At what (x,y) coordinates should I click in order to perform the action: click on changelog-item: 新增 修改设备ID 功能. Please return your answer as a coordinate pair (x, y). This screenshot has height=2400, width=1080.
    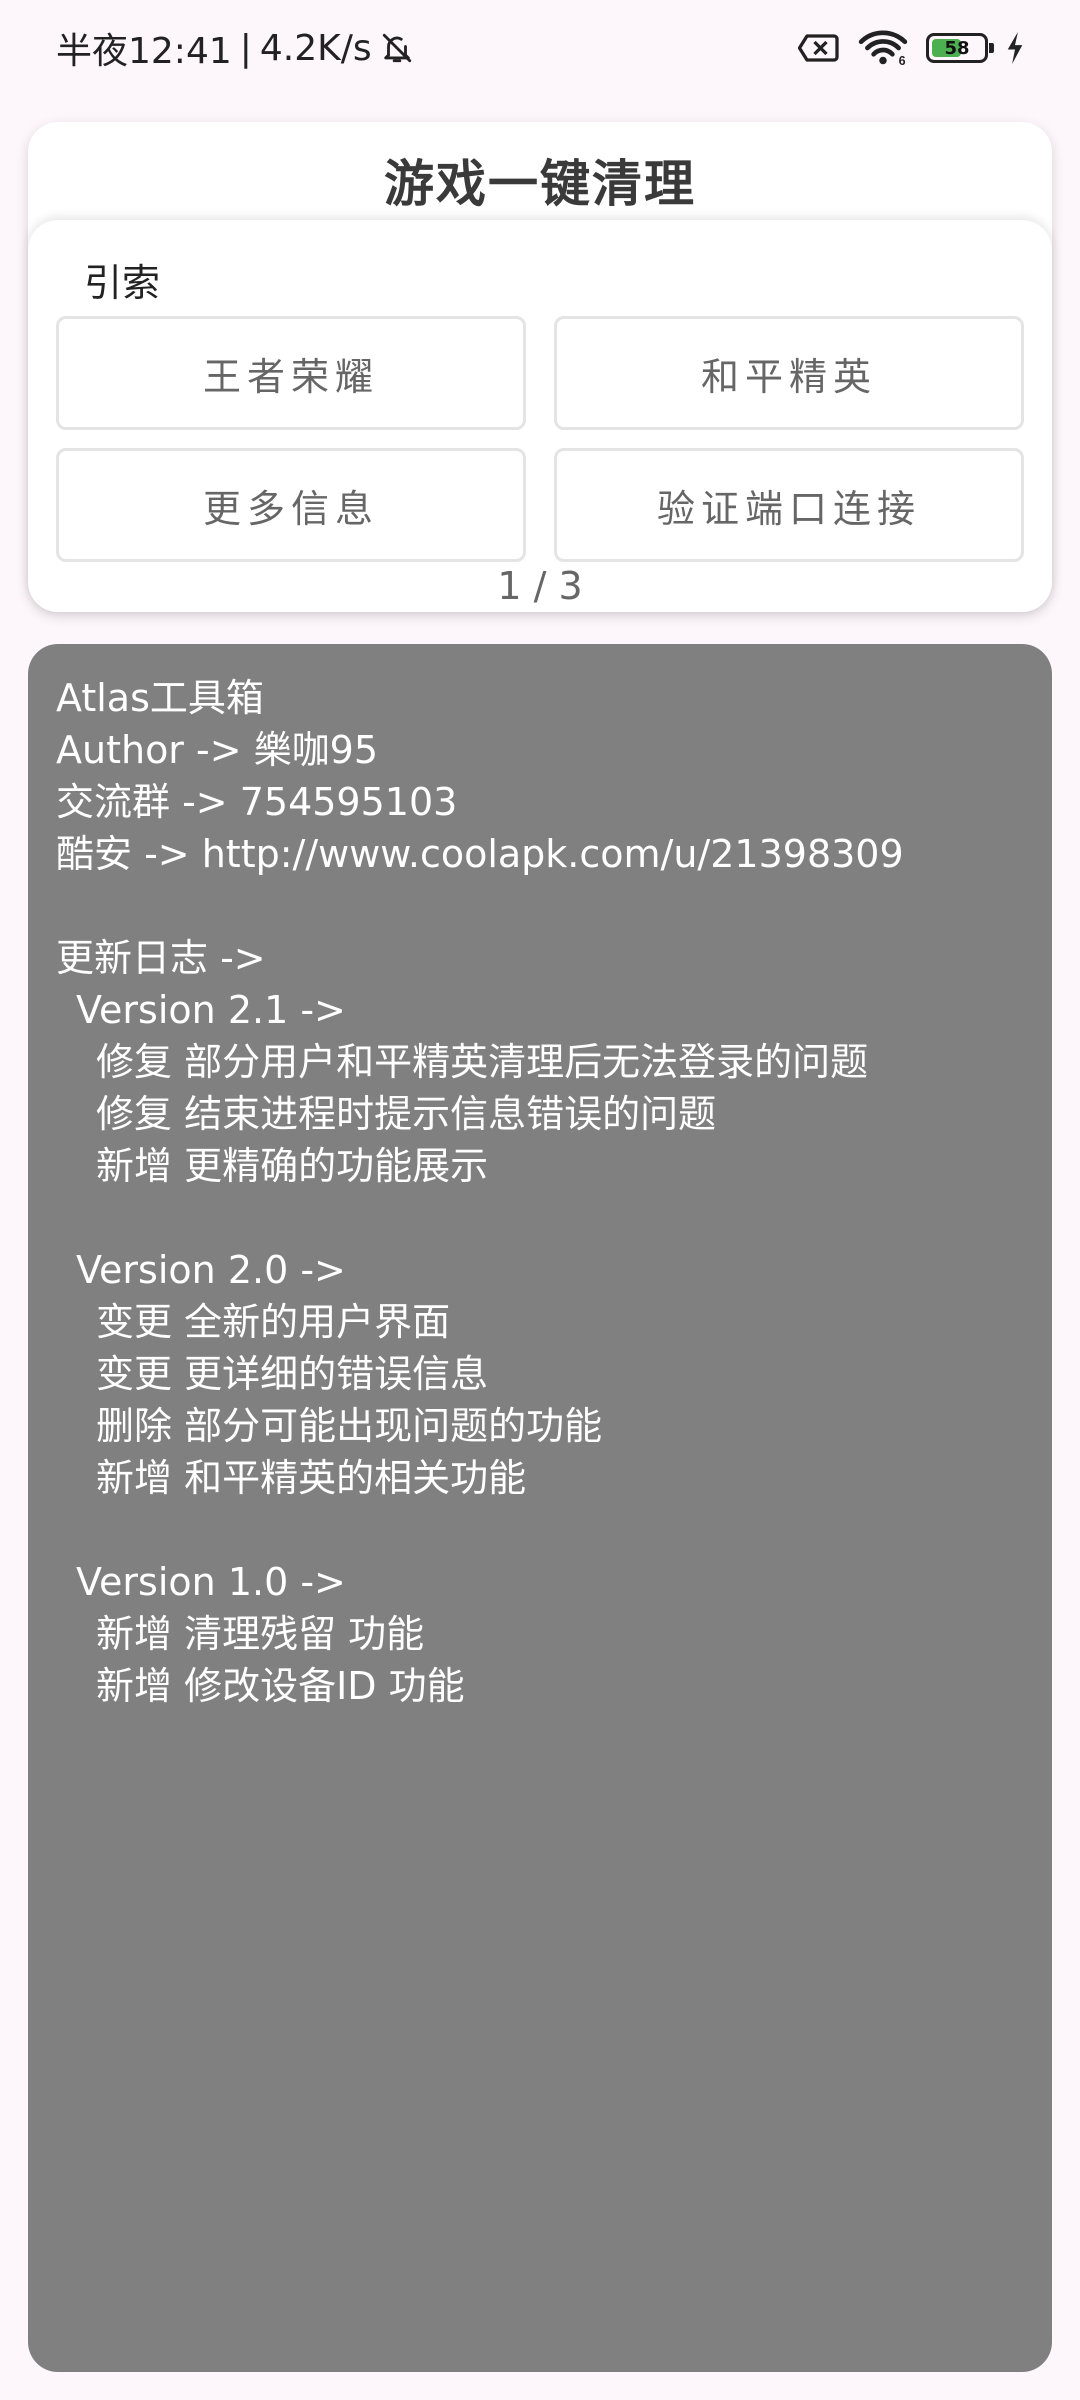
    Looking at the image, I should click on (280, 1686).